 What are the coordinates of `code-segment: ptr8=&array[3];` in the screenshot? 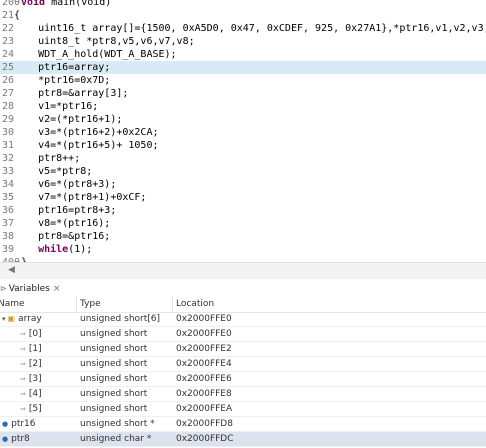 It's located at (71, 93).